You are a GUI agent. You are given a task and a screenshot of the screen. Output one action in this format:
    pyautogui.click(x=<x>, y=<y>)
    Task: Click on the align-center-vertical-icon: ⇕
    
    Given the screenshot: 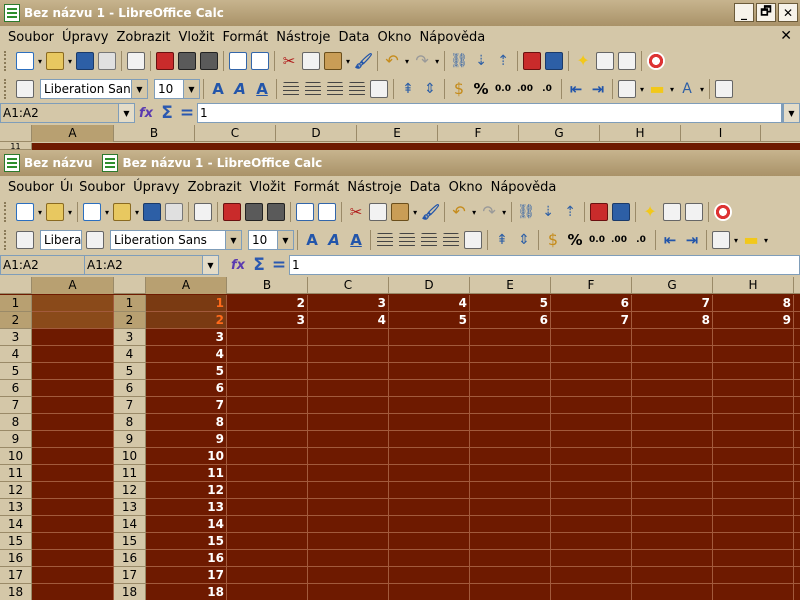 What is the action you would take?
    pyautogui.click(x=430, y=89)
    